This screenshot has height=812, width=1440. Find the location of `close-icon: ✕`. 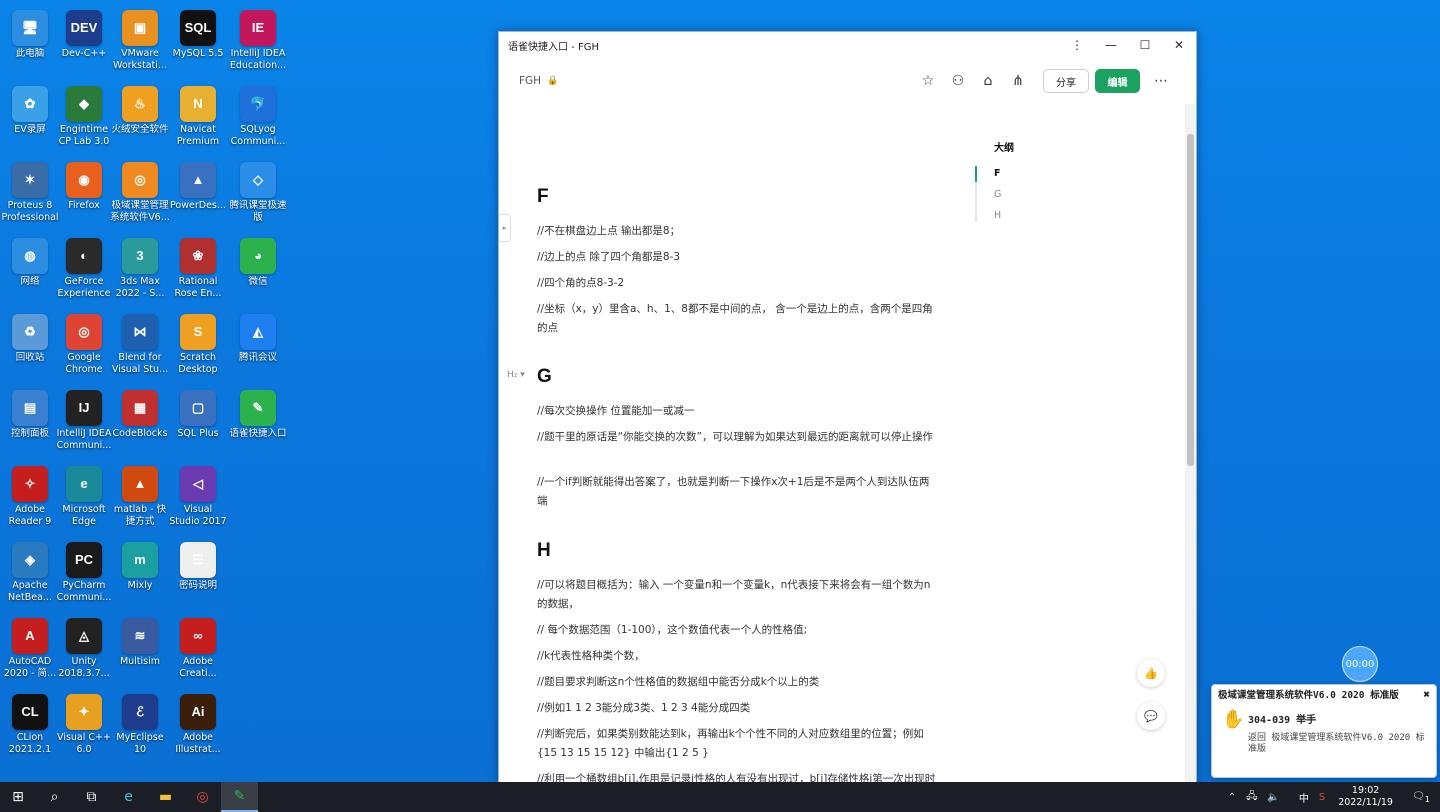

close-icon: ✕ is located at coordinates (1179, 45).